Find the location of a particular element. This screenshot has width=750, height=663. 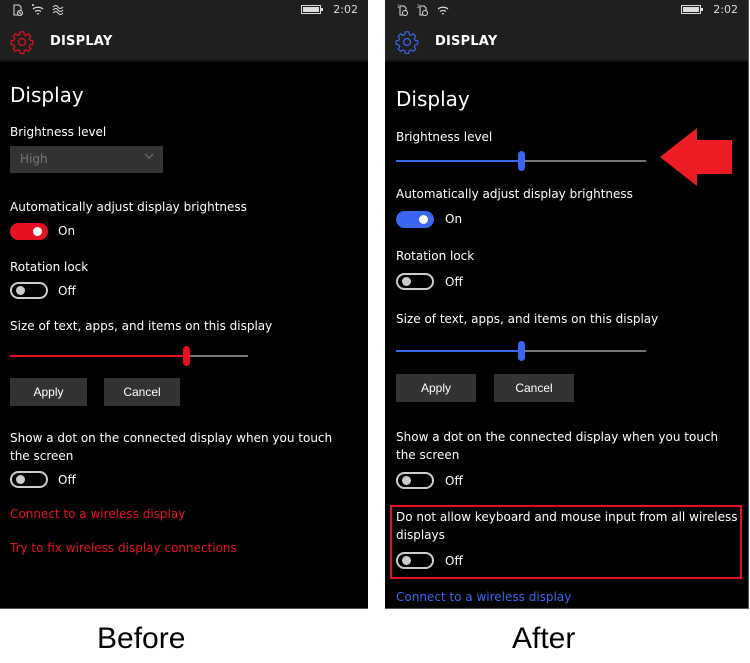

red-arrow-annotation-icon is located at coordinates (696, 157).